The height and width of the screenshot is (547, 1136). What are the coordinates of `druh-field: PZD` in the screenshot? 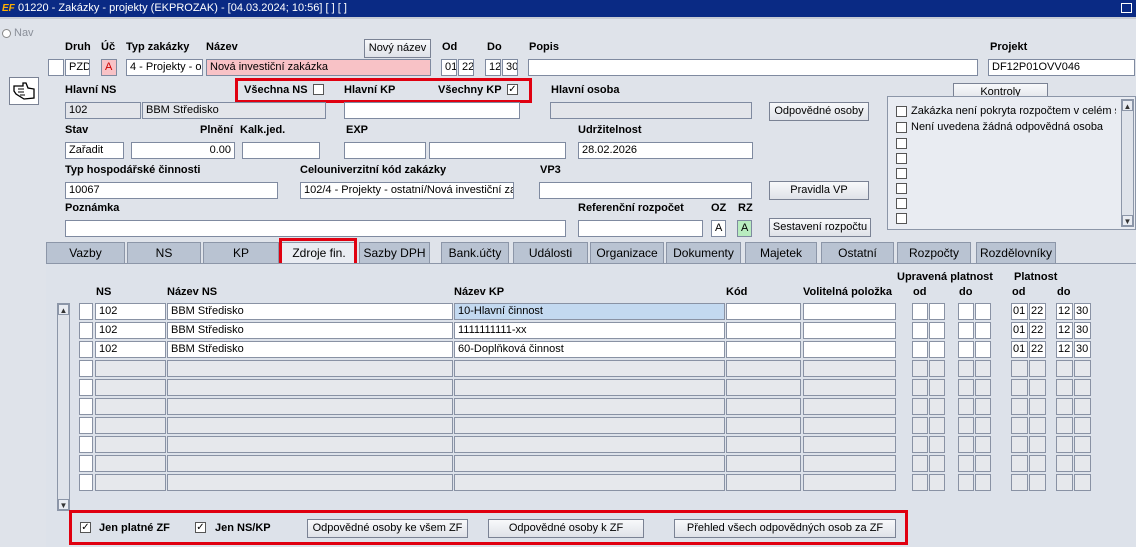 It's located at (77, 67).